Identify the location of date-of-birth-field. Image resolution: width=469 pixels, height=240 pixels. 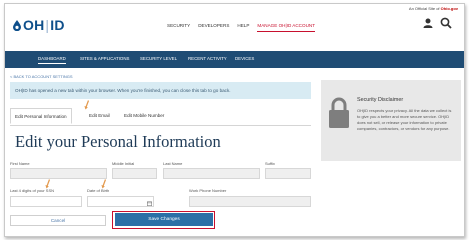
(120, 201).